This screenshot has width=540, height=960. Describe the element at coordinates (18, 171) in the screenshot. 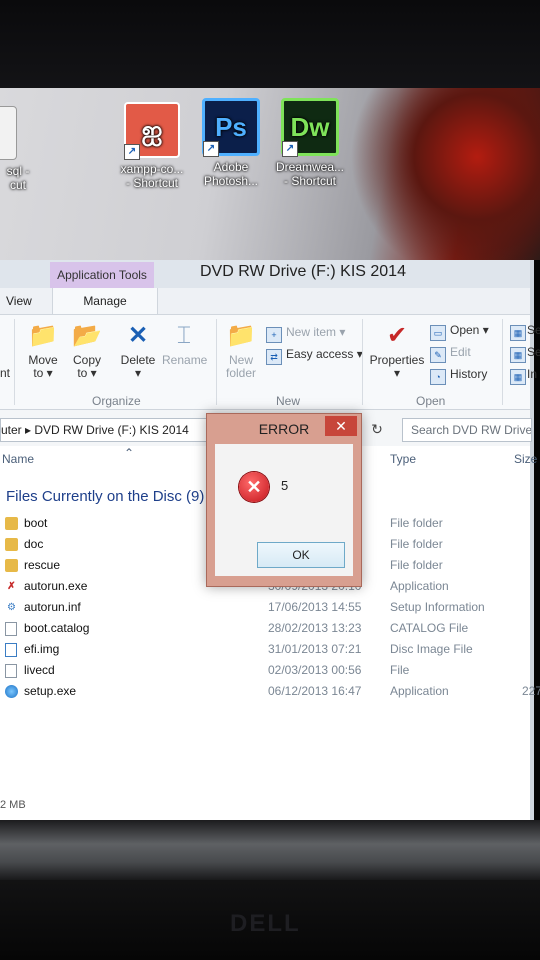

I see `desktop-icon-label: sql -` at that location.